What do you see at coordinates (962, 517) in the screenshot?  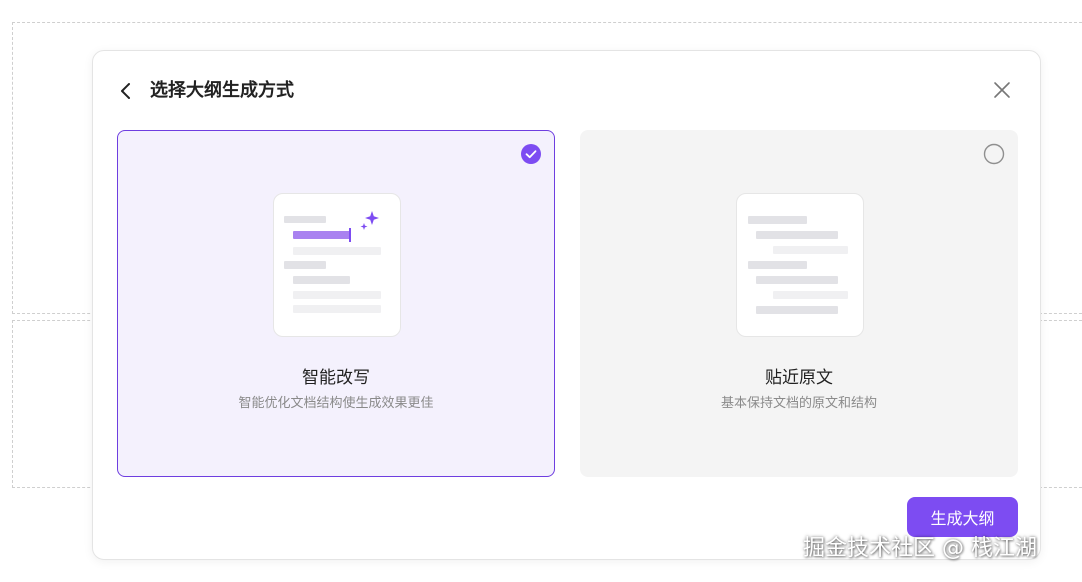 I see `generate-outline-button: 生成大纲` at bounding box center [962, 517].